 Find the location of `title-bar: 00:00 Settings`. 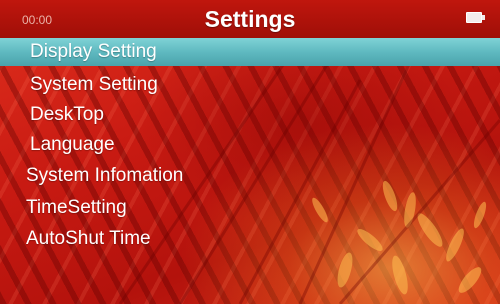

title-bar: 00:00 Settings is located at coordinates (250, 19).